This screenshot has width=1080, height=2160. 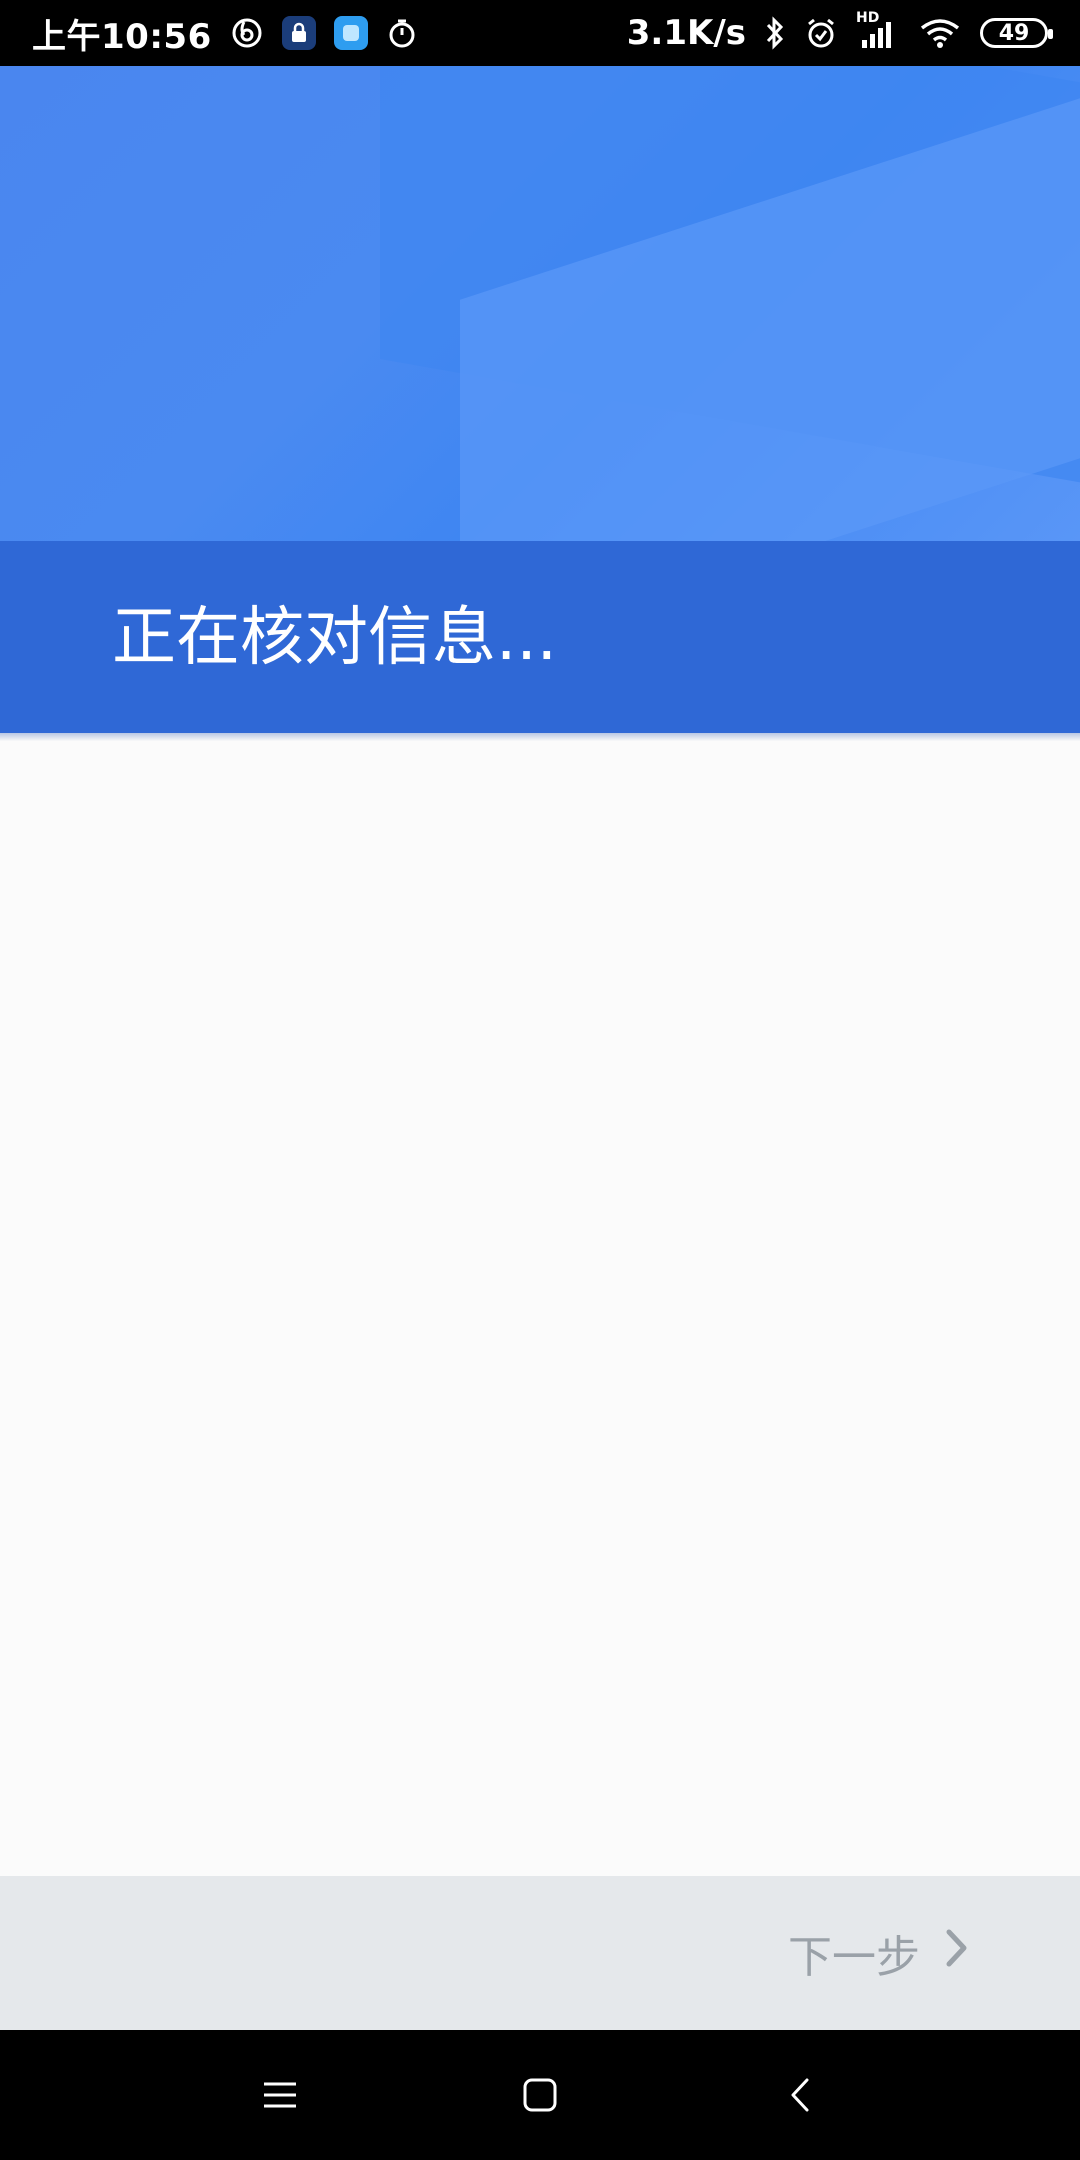 What do you see at coordinates (247, 33) in the screenshot?
I see `netease-music-icon` at bounding box center [247, 33].